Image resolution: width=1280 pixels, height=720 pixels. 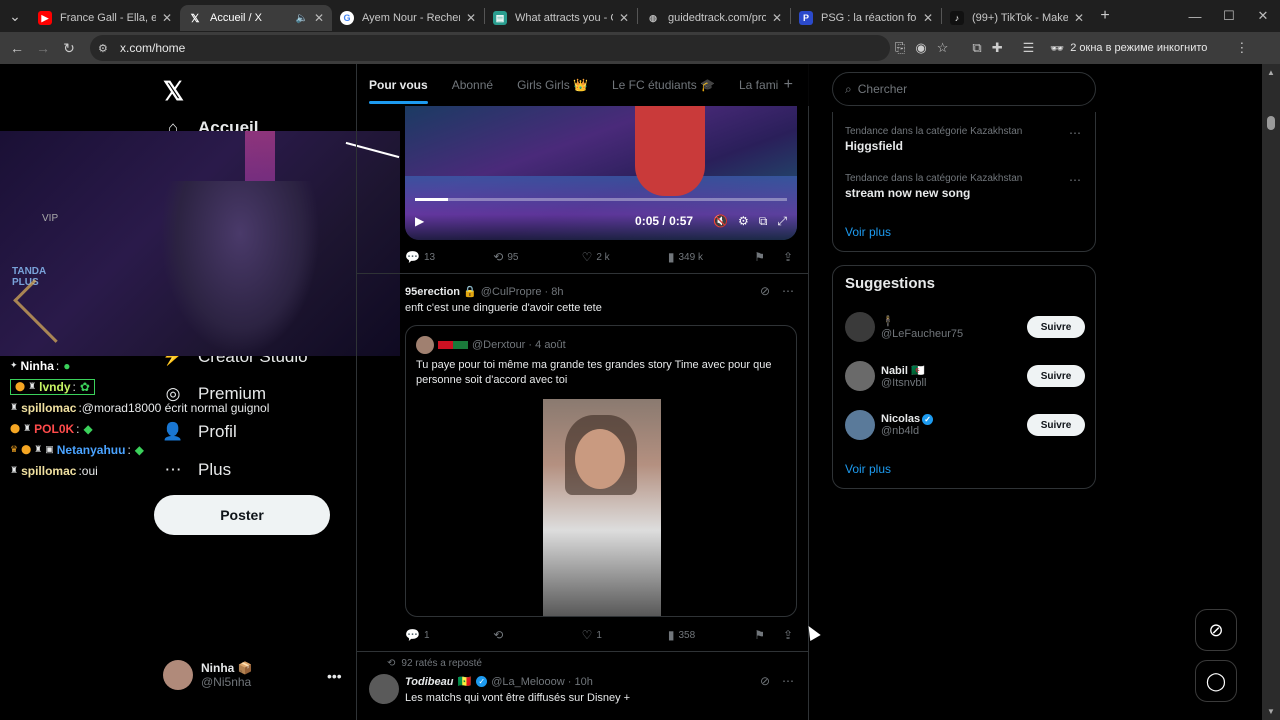 I want to click on x-logo-icon: 𝕏, so click(x=173, y=91).